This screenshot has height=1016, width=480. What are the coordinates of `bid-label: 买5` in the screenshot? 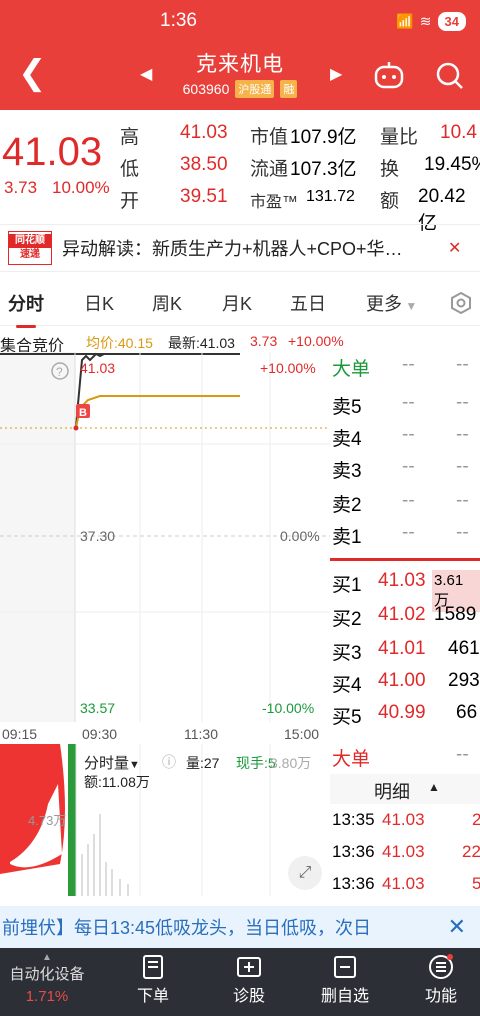 It's located at (347, 717).